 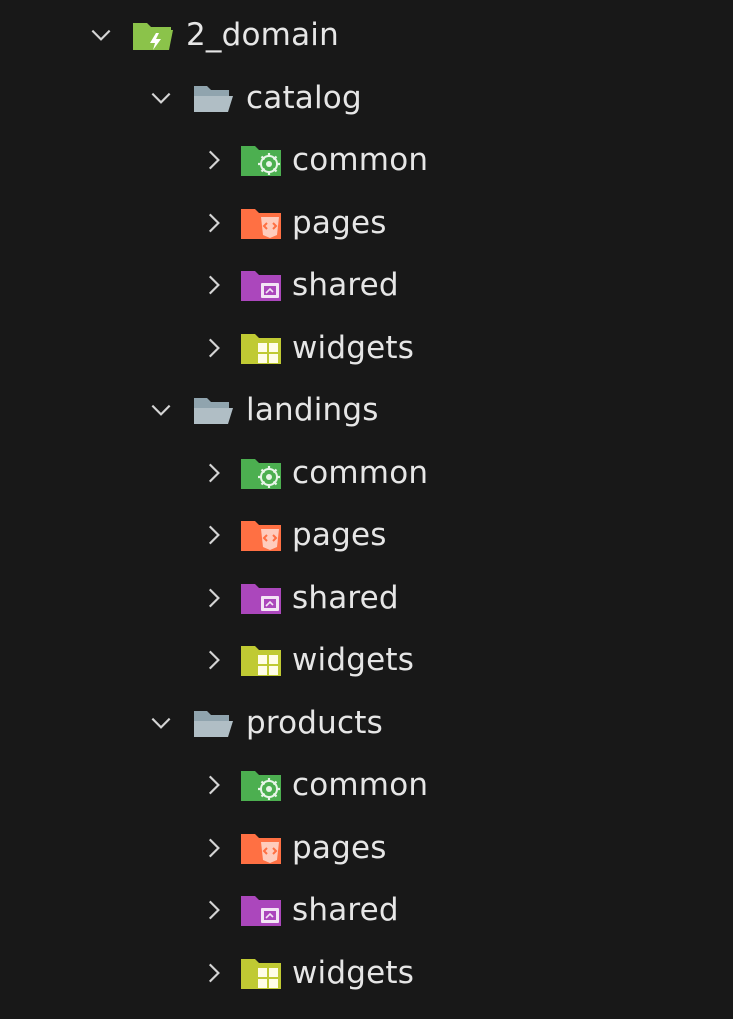 I want to click on folder-label: catalog, so click(x=304, y=97).